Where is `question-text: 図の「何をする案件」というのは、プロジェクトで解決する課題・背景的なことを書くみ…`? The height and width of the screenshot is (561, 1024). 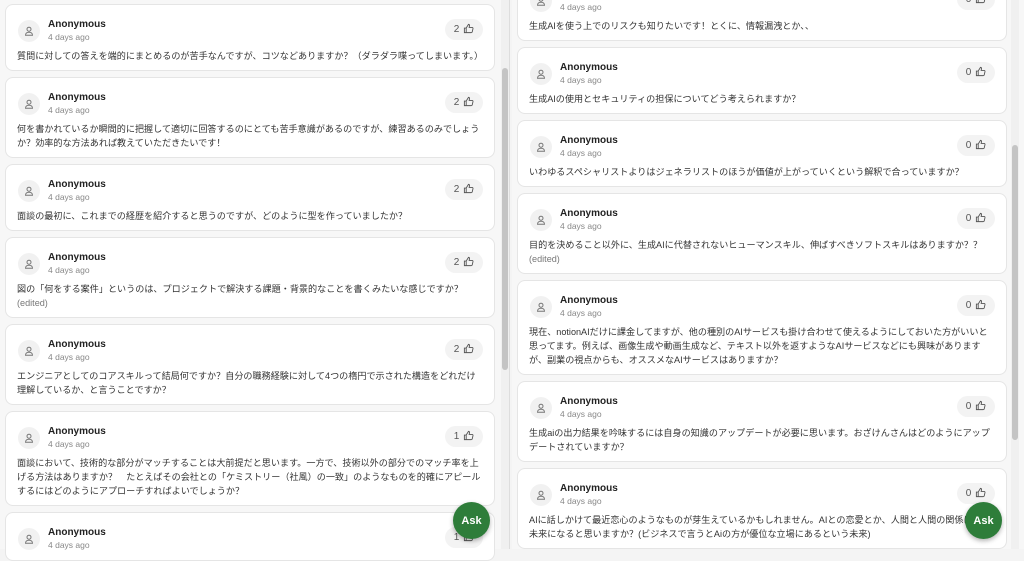
question-text: 図の「何をする案件」というのは、プロジェクトで解決する課題・背景的なことを書くみ… is located at coordinates (250, 296).